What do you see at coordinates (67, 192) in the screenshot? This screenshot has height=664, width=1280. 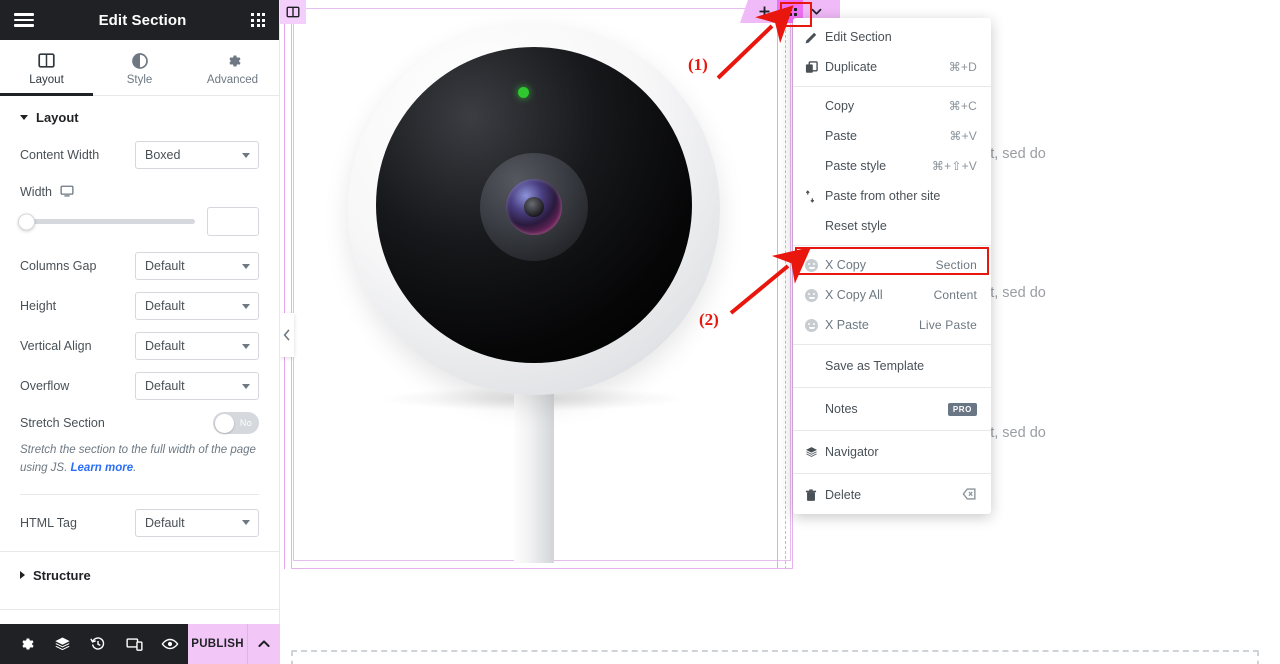 I see `desktop-icon` at bounding box center [67, 192].